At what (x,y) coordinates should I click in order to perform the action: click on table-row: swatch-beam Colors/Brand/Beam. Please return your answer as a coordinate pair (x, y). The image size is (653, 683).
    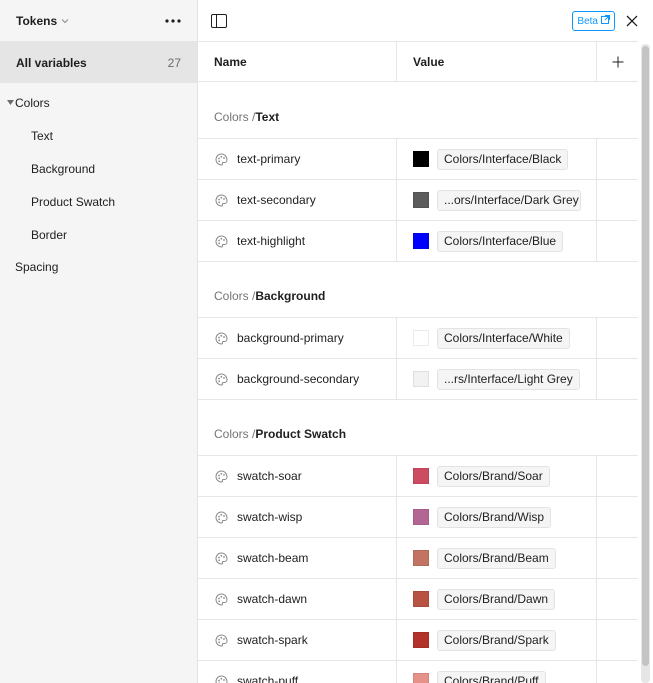
    Looking at the image, I should click on (418, 558).